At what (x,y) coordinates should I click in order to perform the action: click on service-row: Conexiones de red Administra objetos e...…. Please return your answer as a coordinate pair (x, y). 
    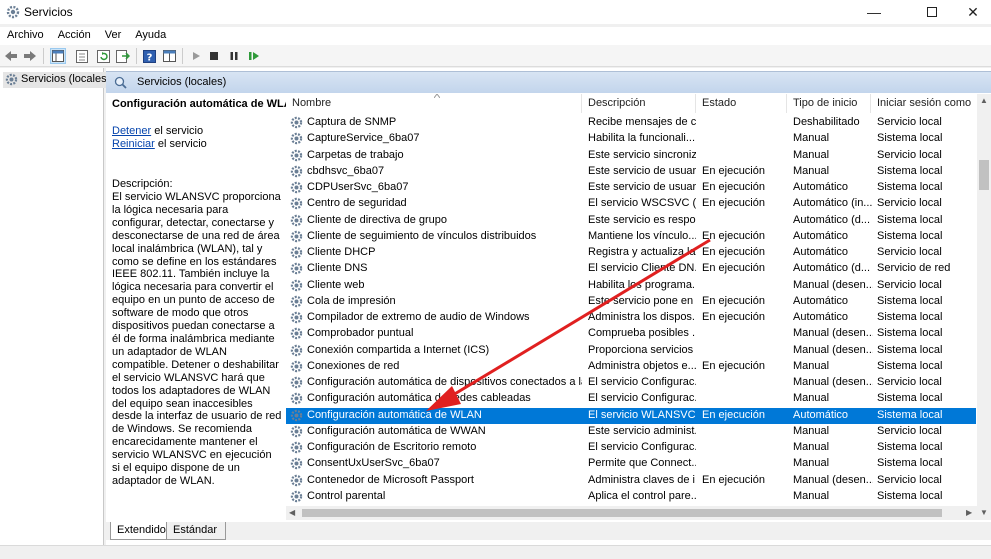
    Looking at the image, I should click on (631, 367).